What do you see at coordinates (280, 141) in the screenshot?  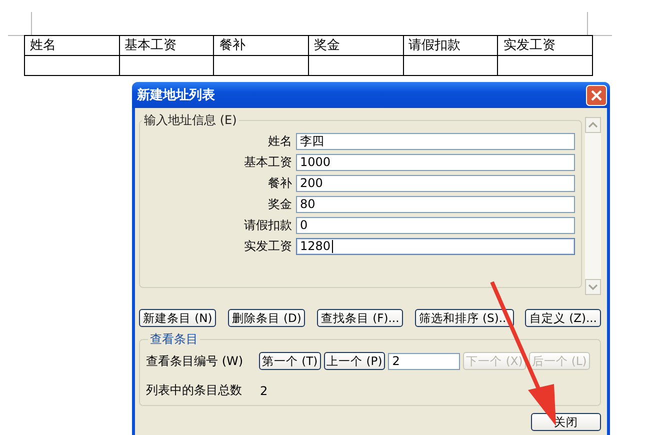 I see `field-label: 姓名` at bounding box center [280, 141].